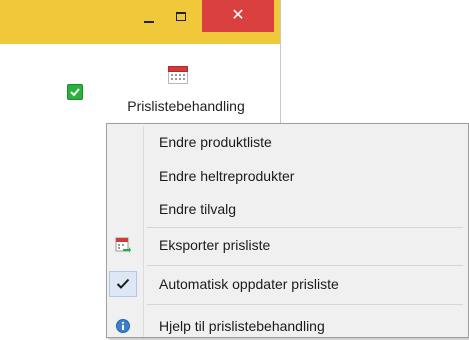 The image size is (469, 340). I want to click on maximize-button, so click(181, 16).